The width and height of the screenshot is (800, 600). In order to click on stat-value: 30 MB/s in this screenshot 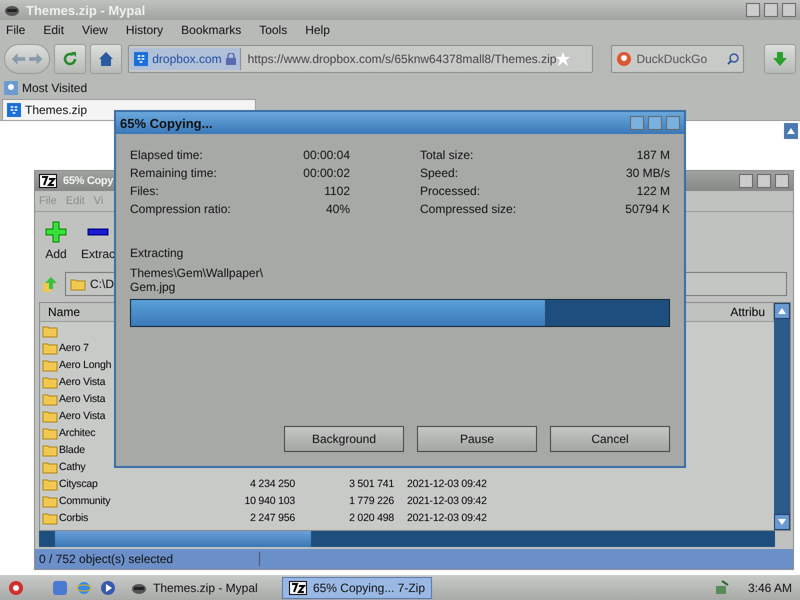, I will do `click(647, 173)`.